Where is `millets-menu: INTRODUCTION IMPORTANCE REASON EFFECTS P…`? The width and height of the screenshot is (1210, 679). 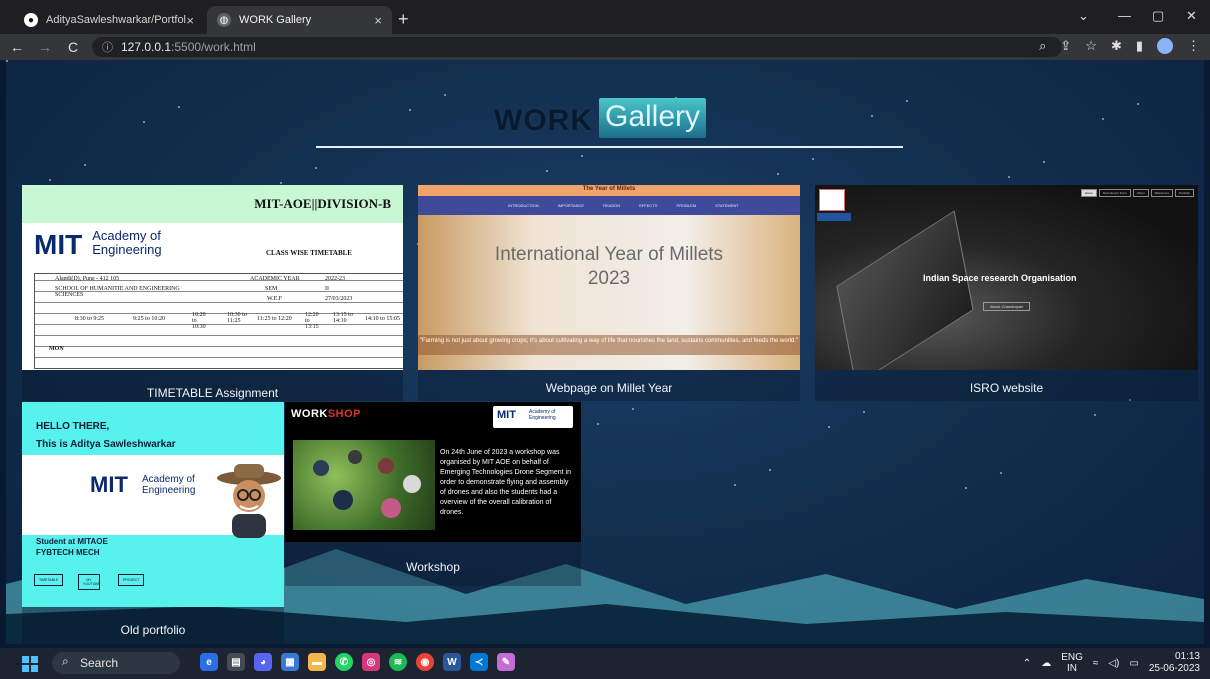 millets-menu: INTRODUCTION IMPORTANCE REASON EFFECTS P… is located at coordinates (623, 205).